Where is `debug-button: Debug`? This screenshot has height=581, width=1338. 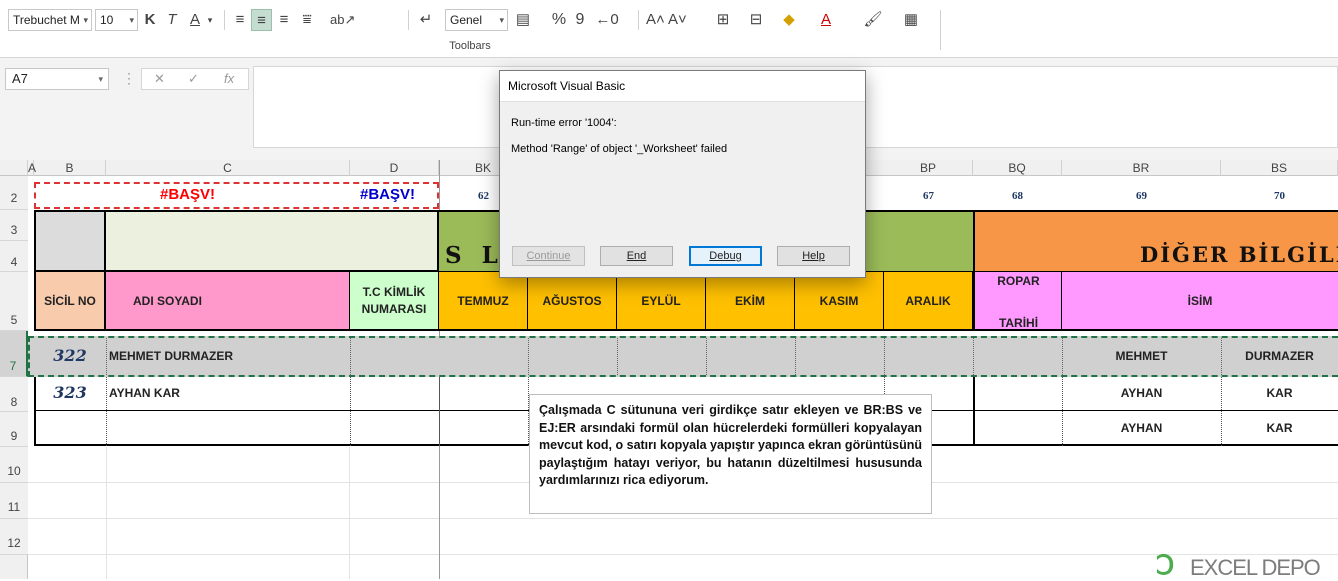
debug-button: Debug is located at coordinates (725, 256).